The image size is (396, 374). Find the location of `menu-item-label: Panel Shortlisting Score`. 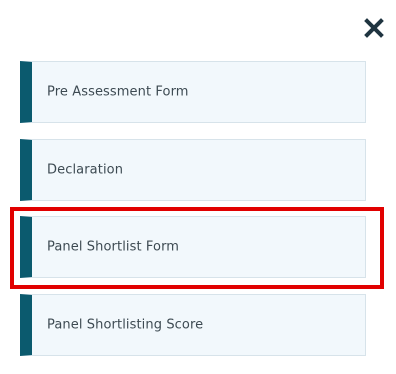

menu-item-label: Panel Shortlisting Score is located at coordinates (125, 325).